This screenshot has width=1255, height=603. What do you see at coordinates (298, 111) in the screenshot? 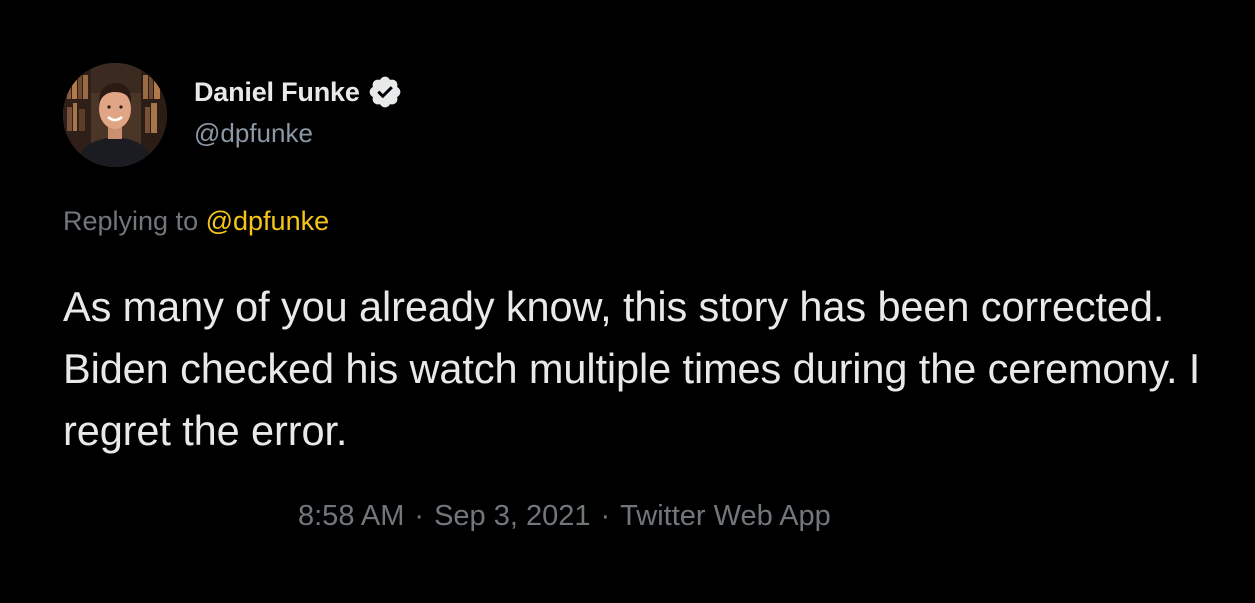
I see `author-block: Daniel Funke @dpfunke` at bounding box center [298, 111].